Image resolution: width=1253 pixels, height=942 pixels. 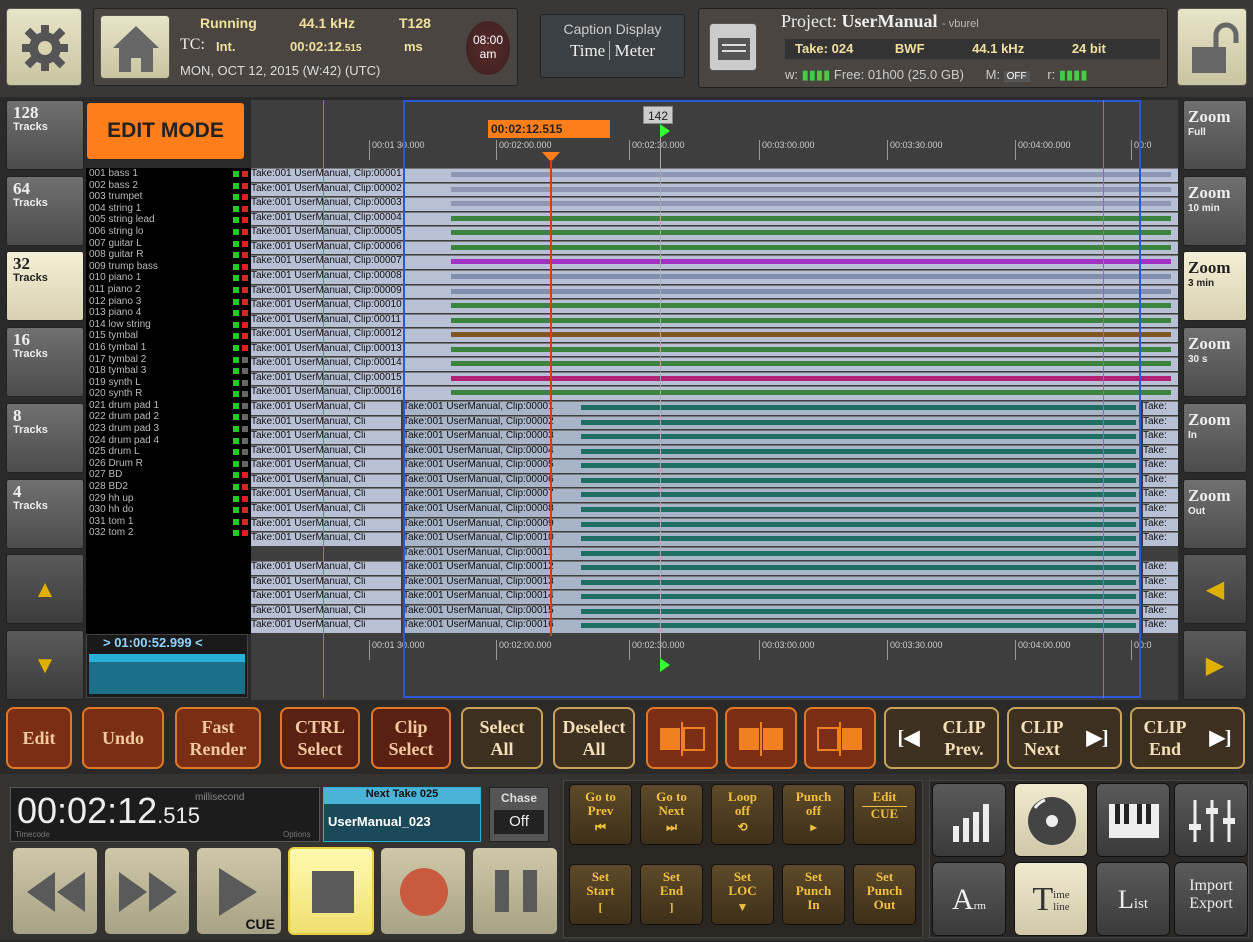 I want to click on track-row: 011 piano 2, so click(x=168, y=290).